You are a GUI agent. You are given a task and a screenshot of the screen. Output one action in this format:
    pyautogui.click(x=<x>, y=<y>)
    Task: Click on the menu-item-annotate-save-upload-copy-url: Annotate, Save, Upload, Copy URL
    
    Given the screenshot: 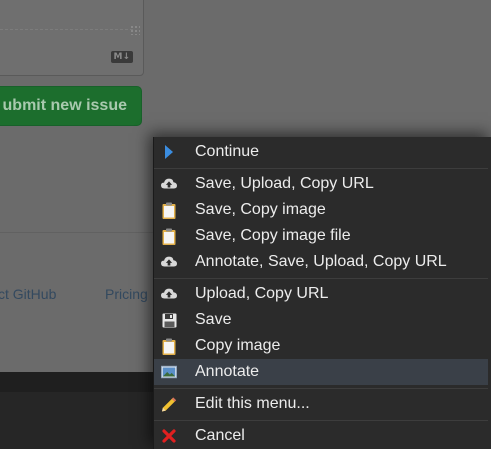 What is the action you would take?
    pyautogui.click(x=321, y=262)
    